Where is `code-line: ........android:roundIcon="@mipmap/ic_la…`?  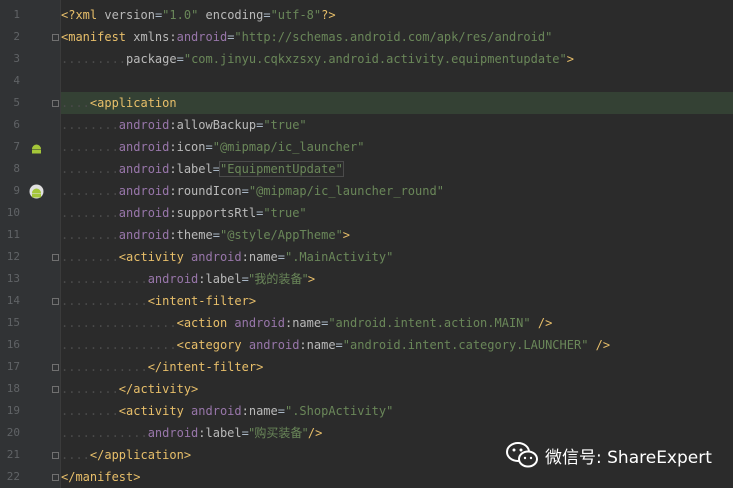
code-line: ........android:roundIcon="@mipmap/ic_la… is located at coordinates (397, 191).